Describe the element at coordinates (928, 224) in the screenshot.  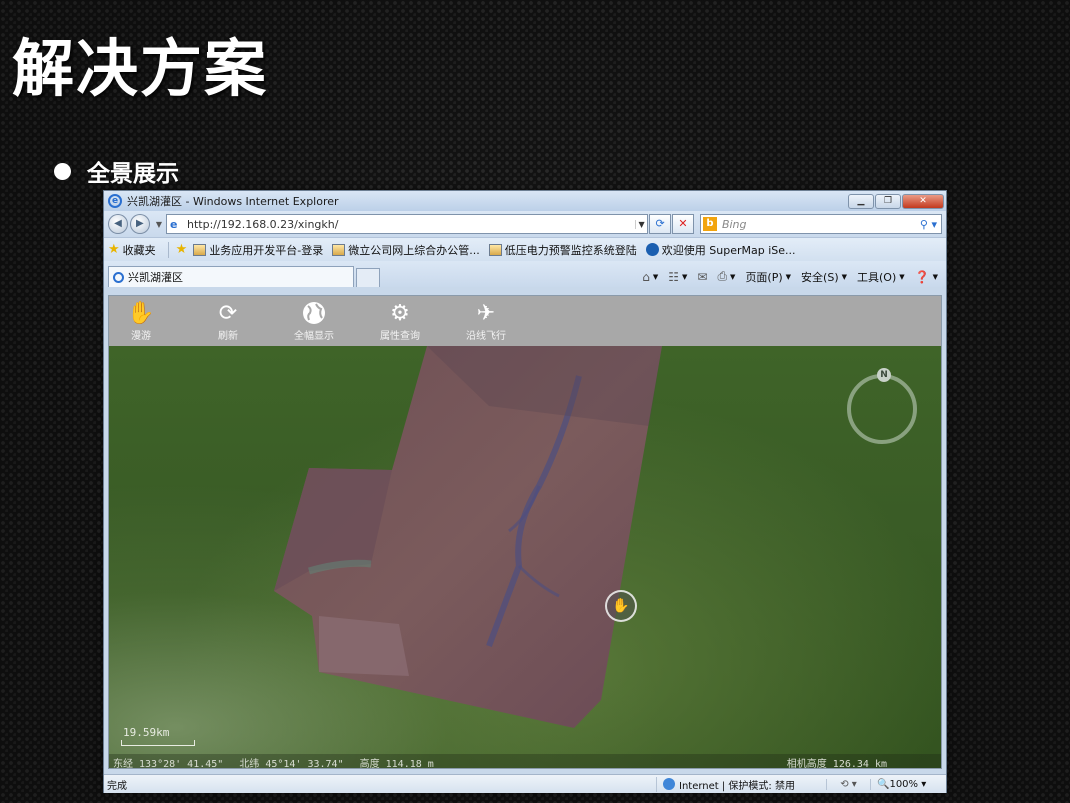
I see `search-icon: ⚲ ▾` at that location.